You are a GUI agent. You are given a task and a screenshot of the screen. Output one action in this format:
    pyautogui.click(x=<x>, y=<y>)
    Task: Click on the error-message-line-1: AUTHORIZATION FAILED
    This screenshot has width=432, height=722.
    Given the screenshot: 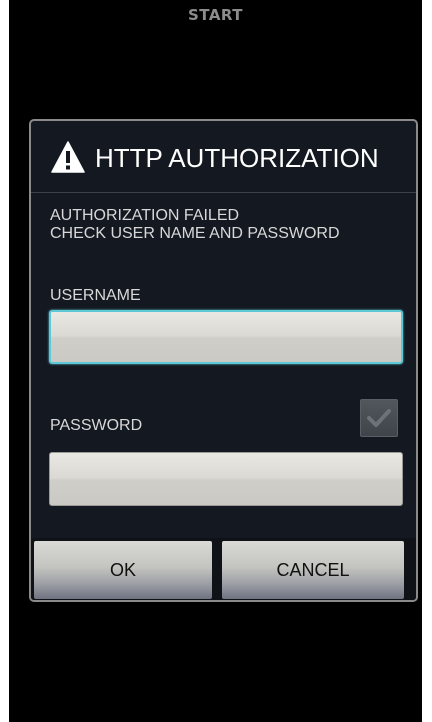 What is the action you would take?
    pyautogui.click(x=145, y=215)
    